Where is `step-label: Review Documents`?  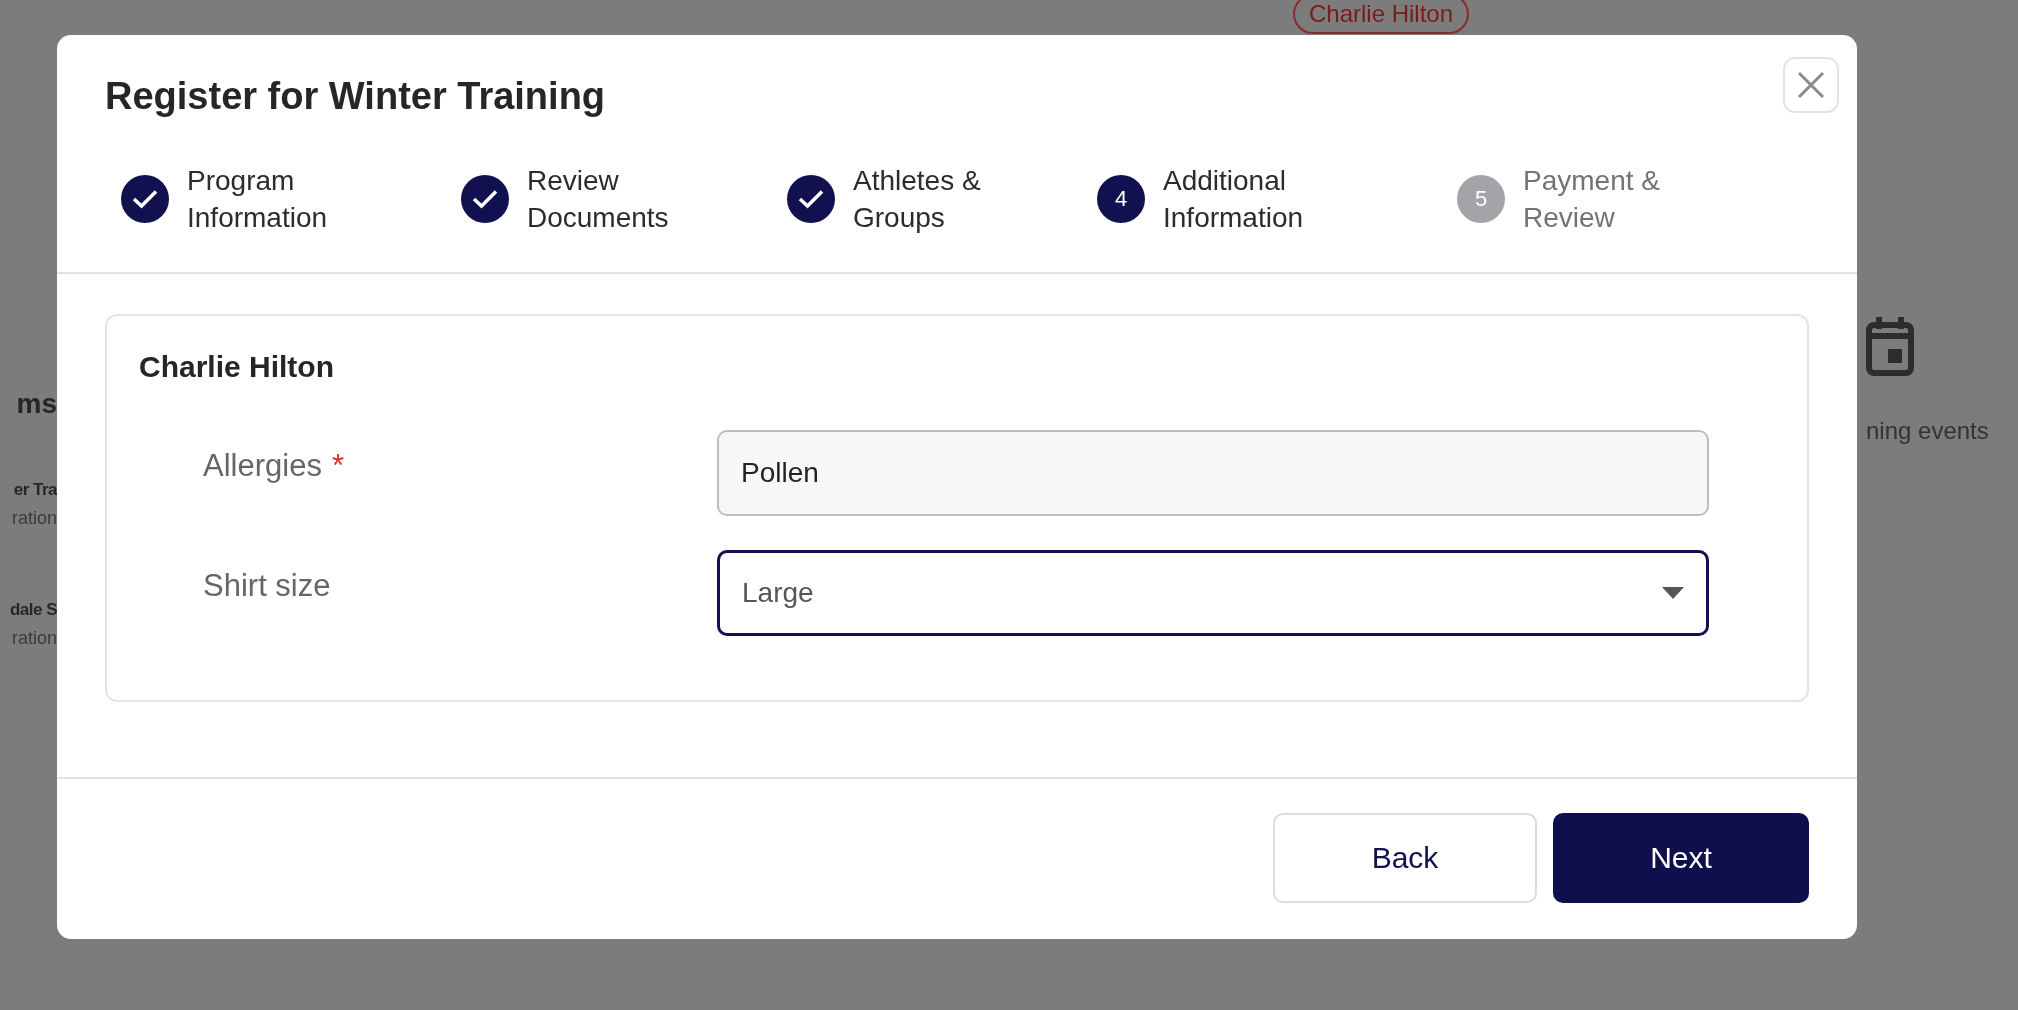 step-label: Review Documents is located at coordinates (598, 199).